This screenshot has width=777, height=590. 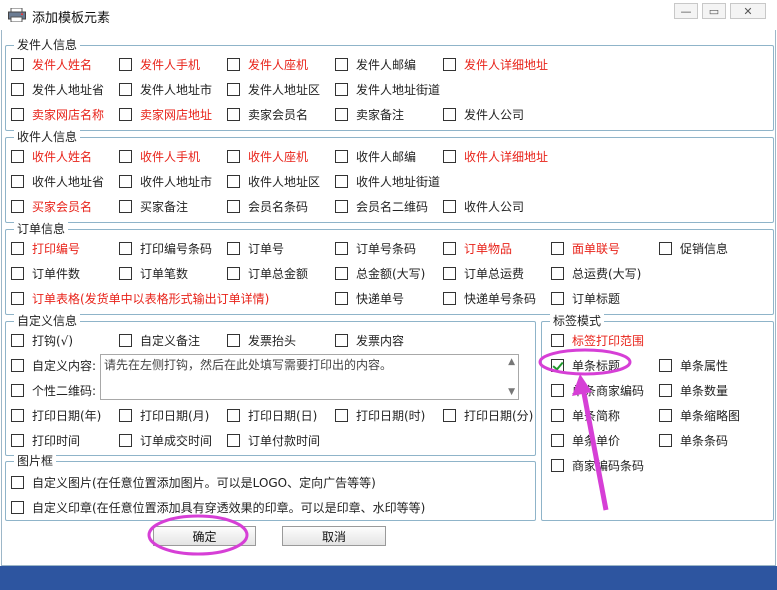 What do you see at coordinates (597, 340) in the screenshot?
I see `label-mode-checkbox-0: 标签打印范围` at bounding box center [597, 340].